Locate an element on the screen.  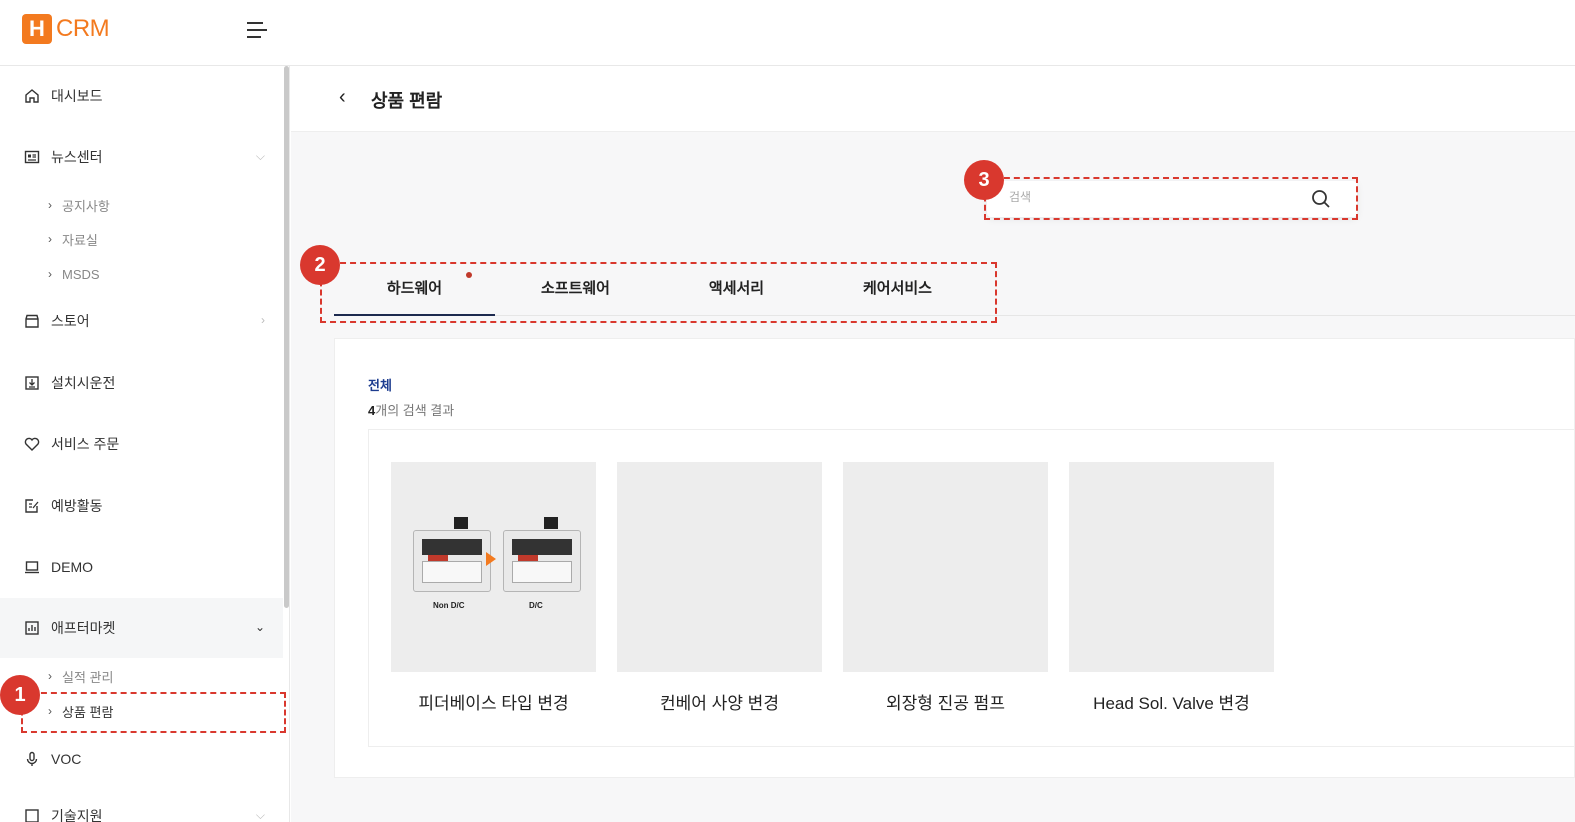
sidebar-item-news-center: 뉴스센터 ⌵ is located at coordinates (141, 157).